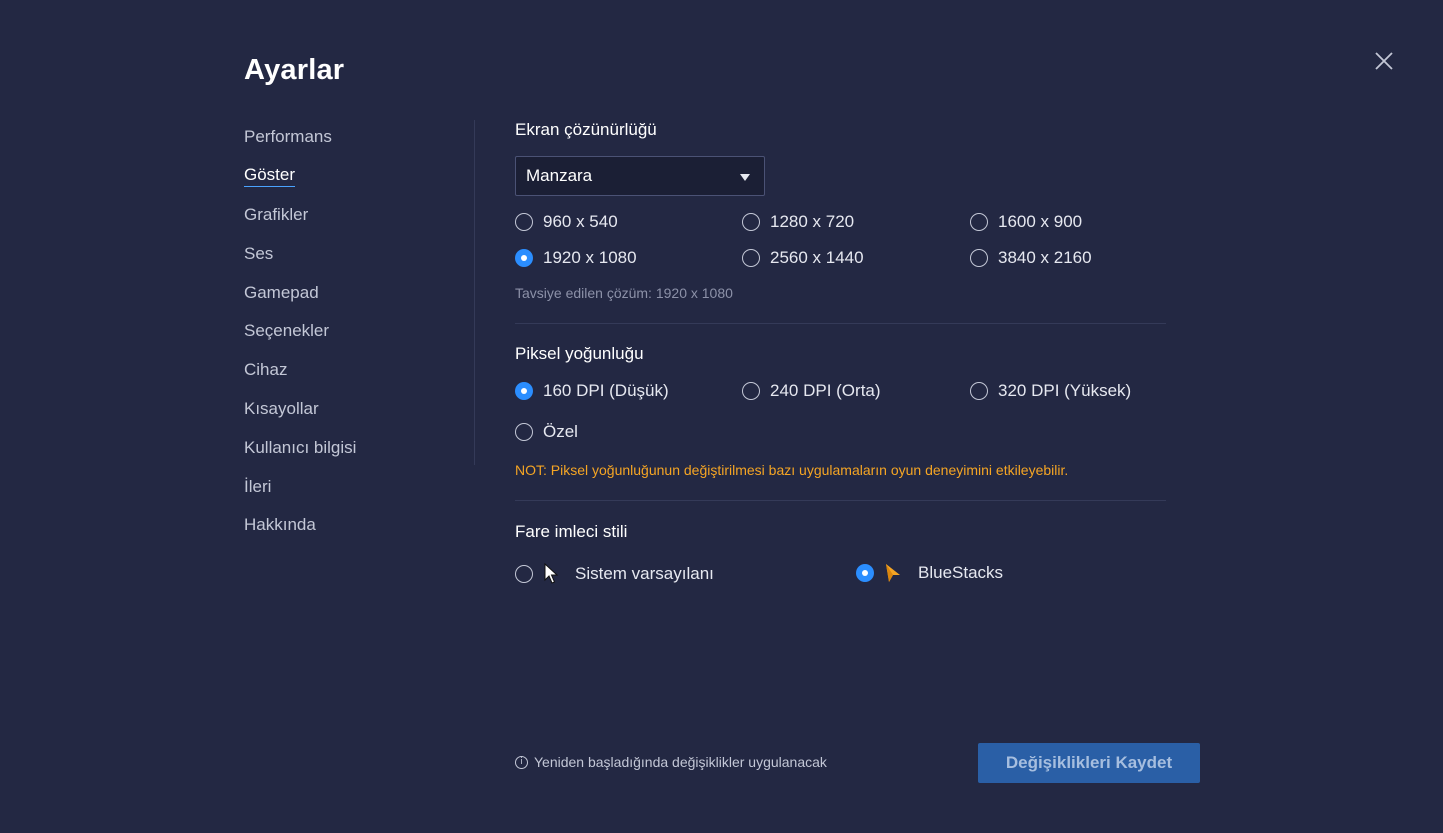 The height and width of the screenshot is (833, 1443). I want to click on resolution-radio-1280x720: 1280 x 720, so click(798, 222).